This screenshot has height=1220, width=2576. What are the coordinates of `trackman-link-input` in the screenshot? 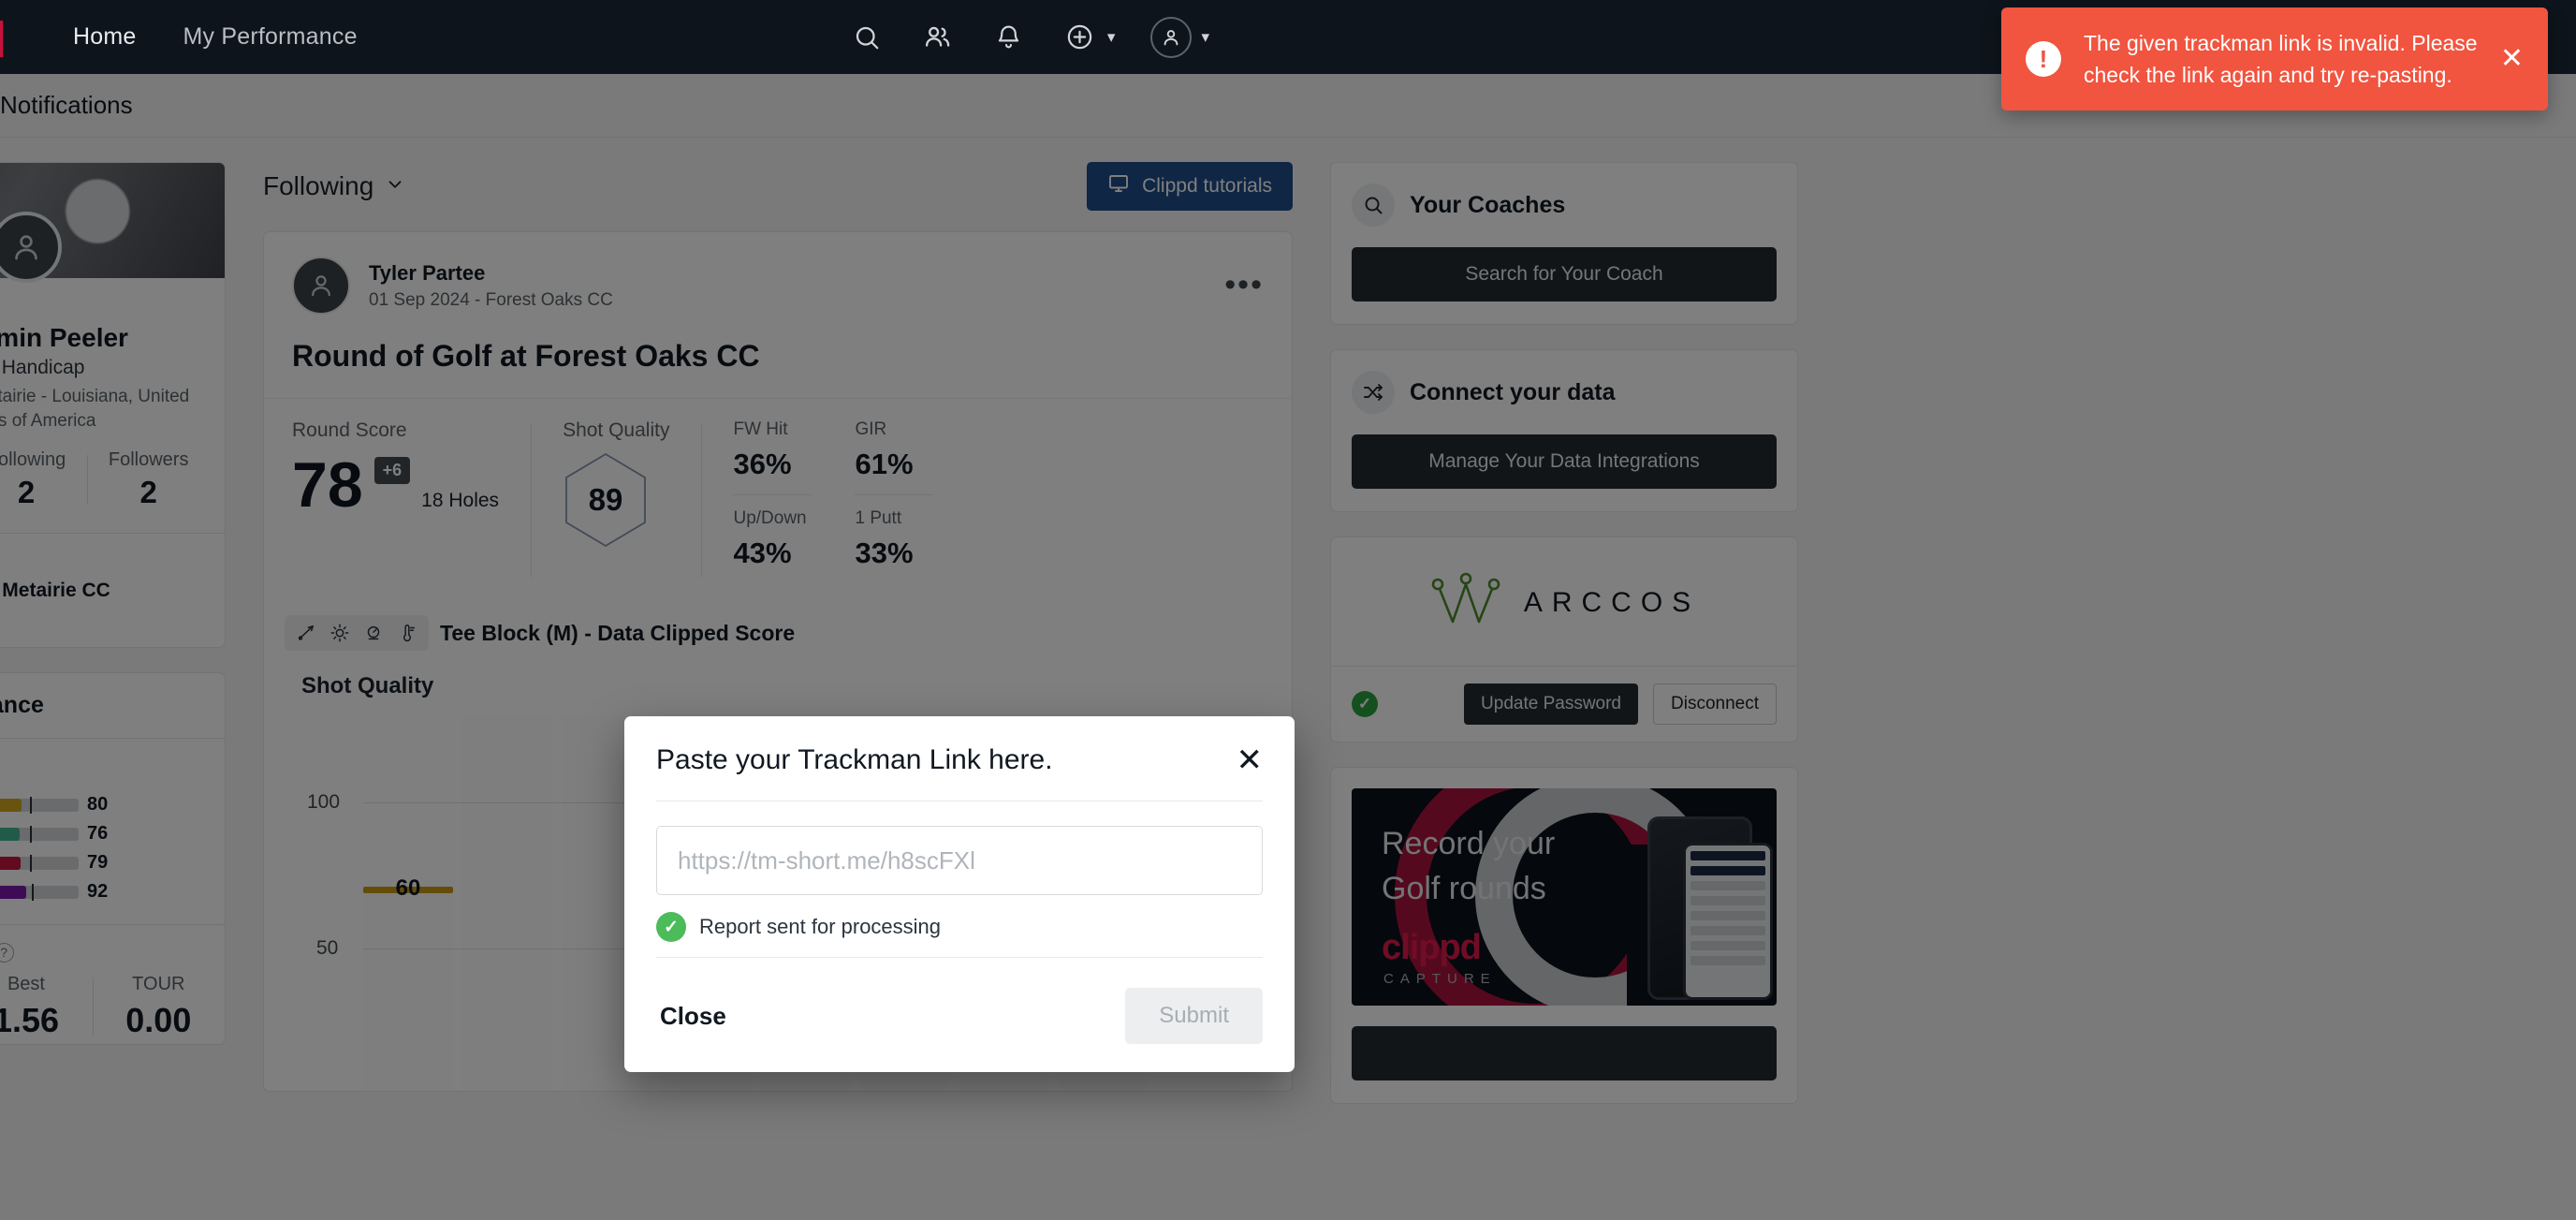 It's located at (960, 860).